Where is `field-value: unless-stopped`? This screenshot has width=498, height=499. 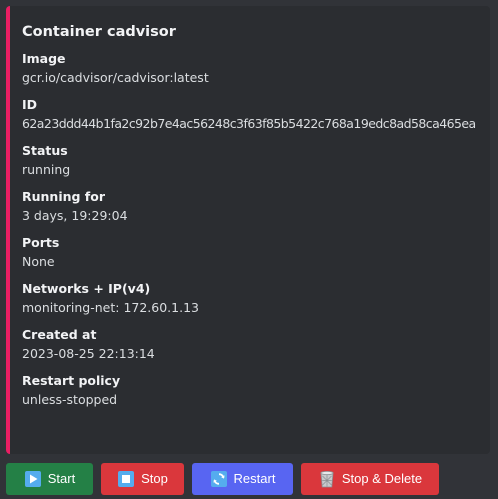 field-value: unless-stopped is located at coordinates (70, 399).